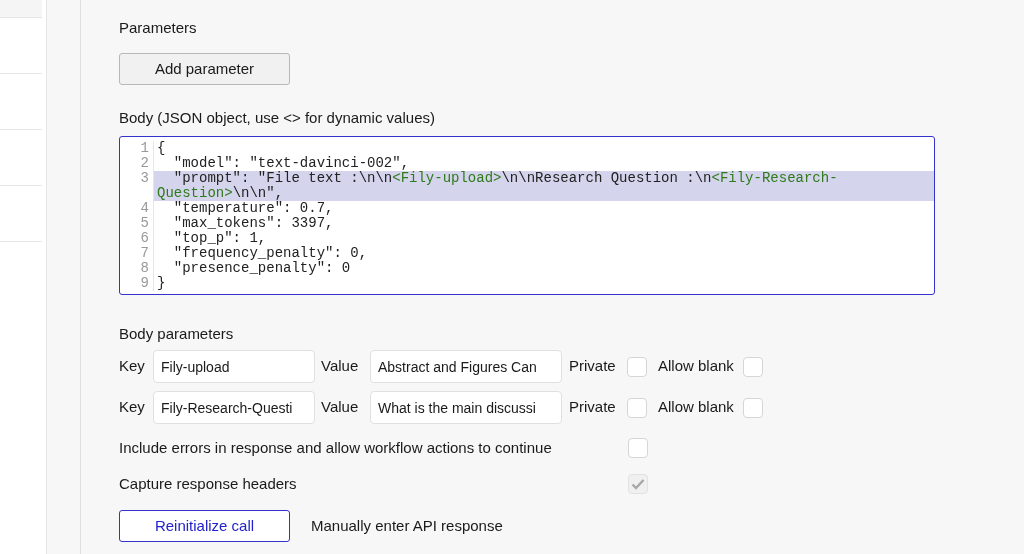 This screenshot has height=554, width=1024. I want to click on value-field: What is the main discussi, so click(466, 407).